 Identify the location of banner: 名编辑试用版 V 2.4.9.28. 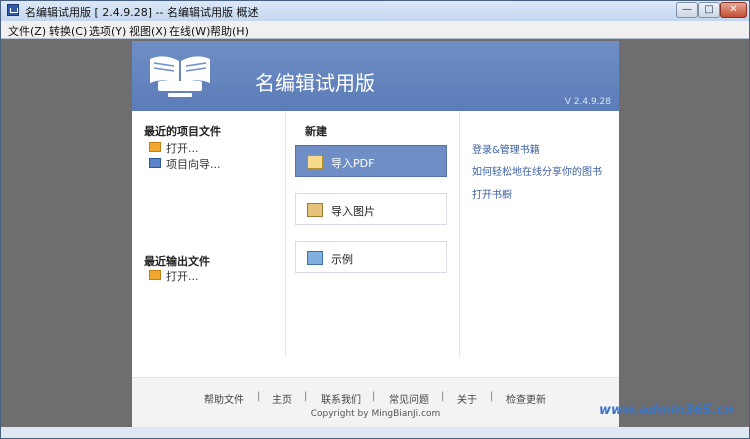
(375, 76).